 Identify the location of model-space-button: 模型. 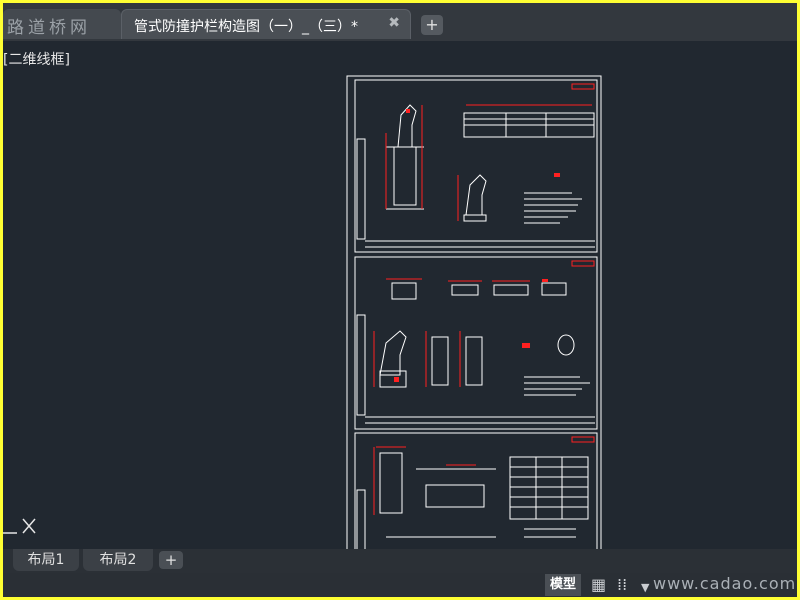
(563, 585).